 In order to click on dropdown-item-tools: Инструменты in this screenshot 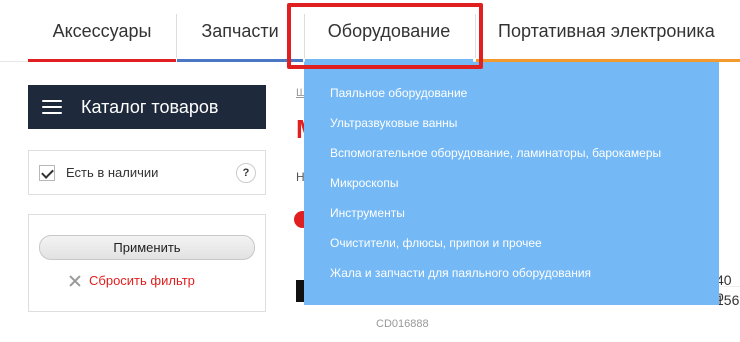, I will do `click(524, 221)`.